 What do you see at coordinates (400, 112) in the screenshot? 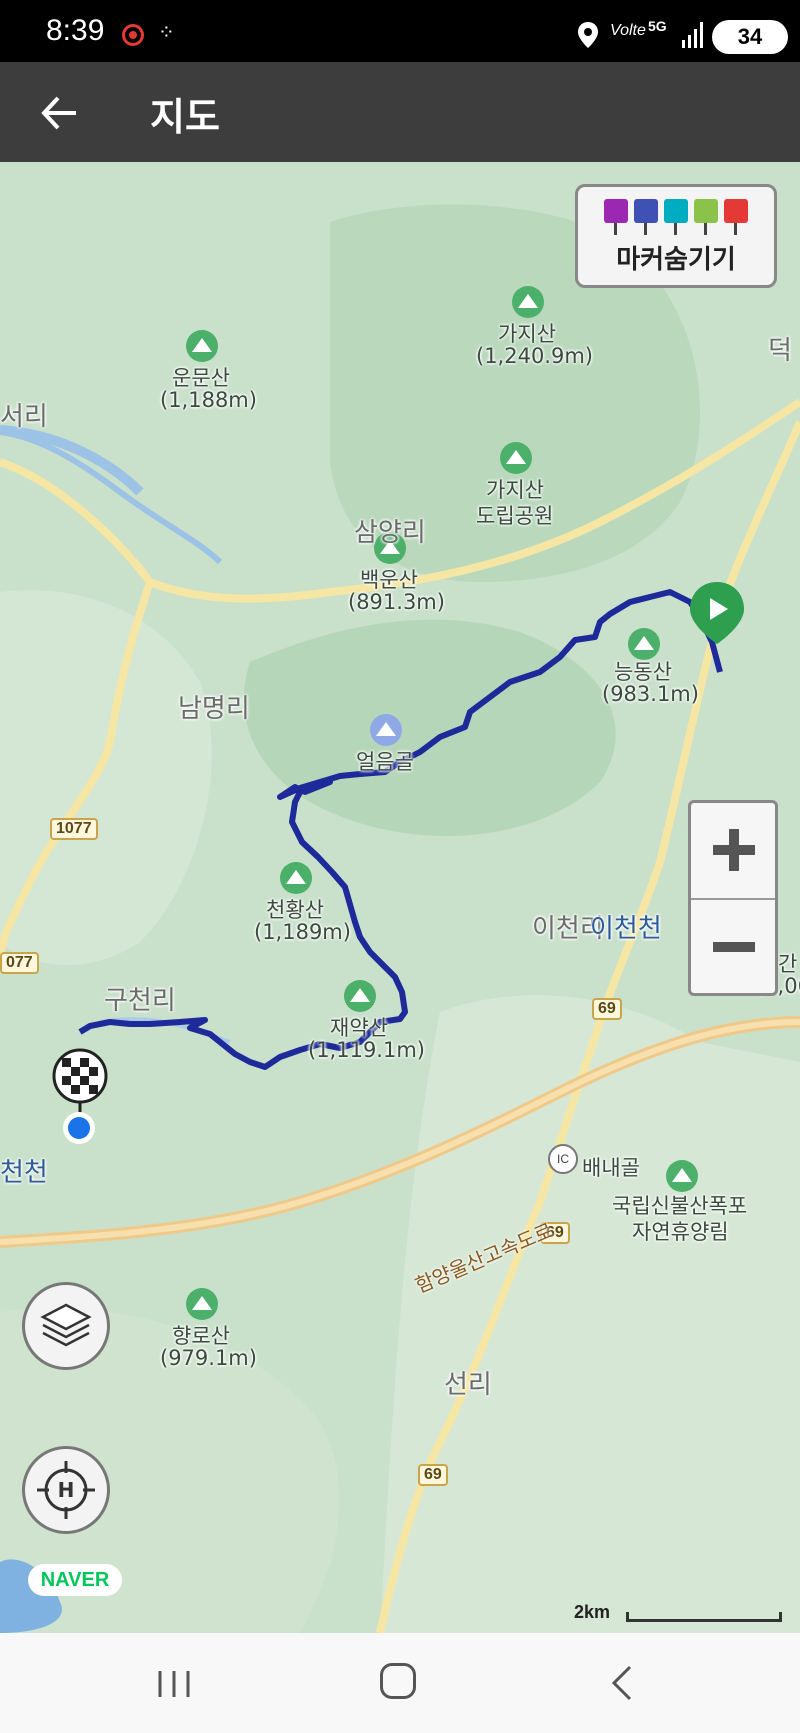
I see `app-bar: 지도` at bounding box center [400, 112].